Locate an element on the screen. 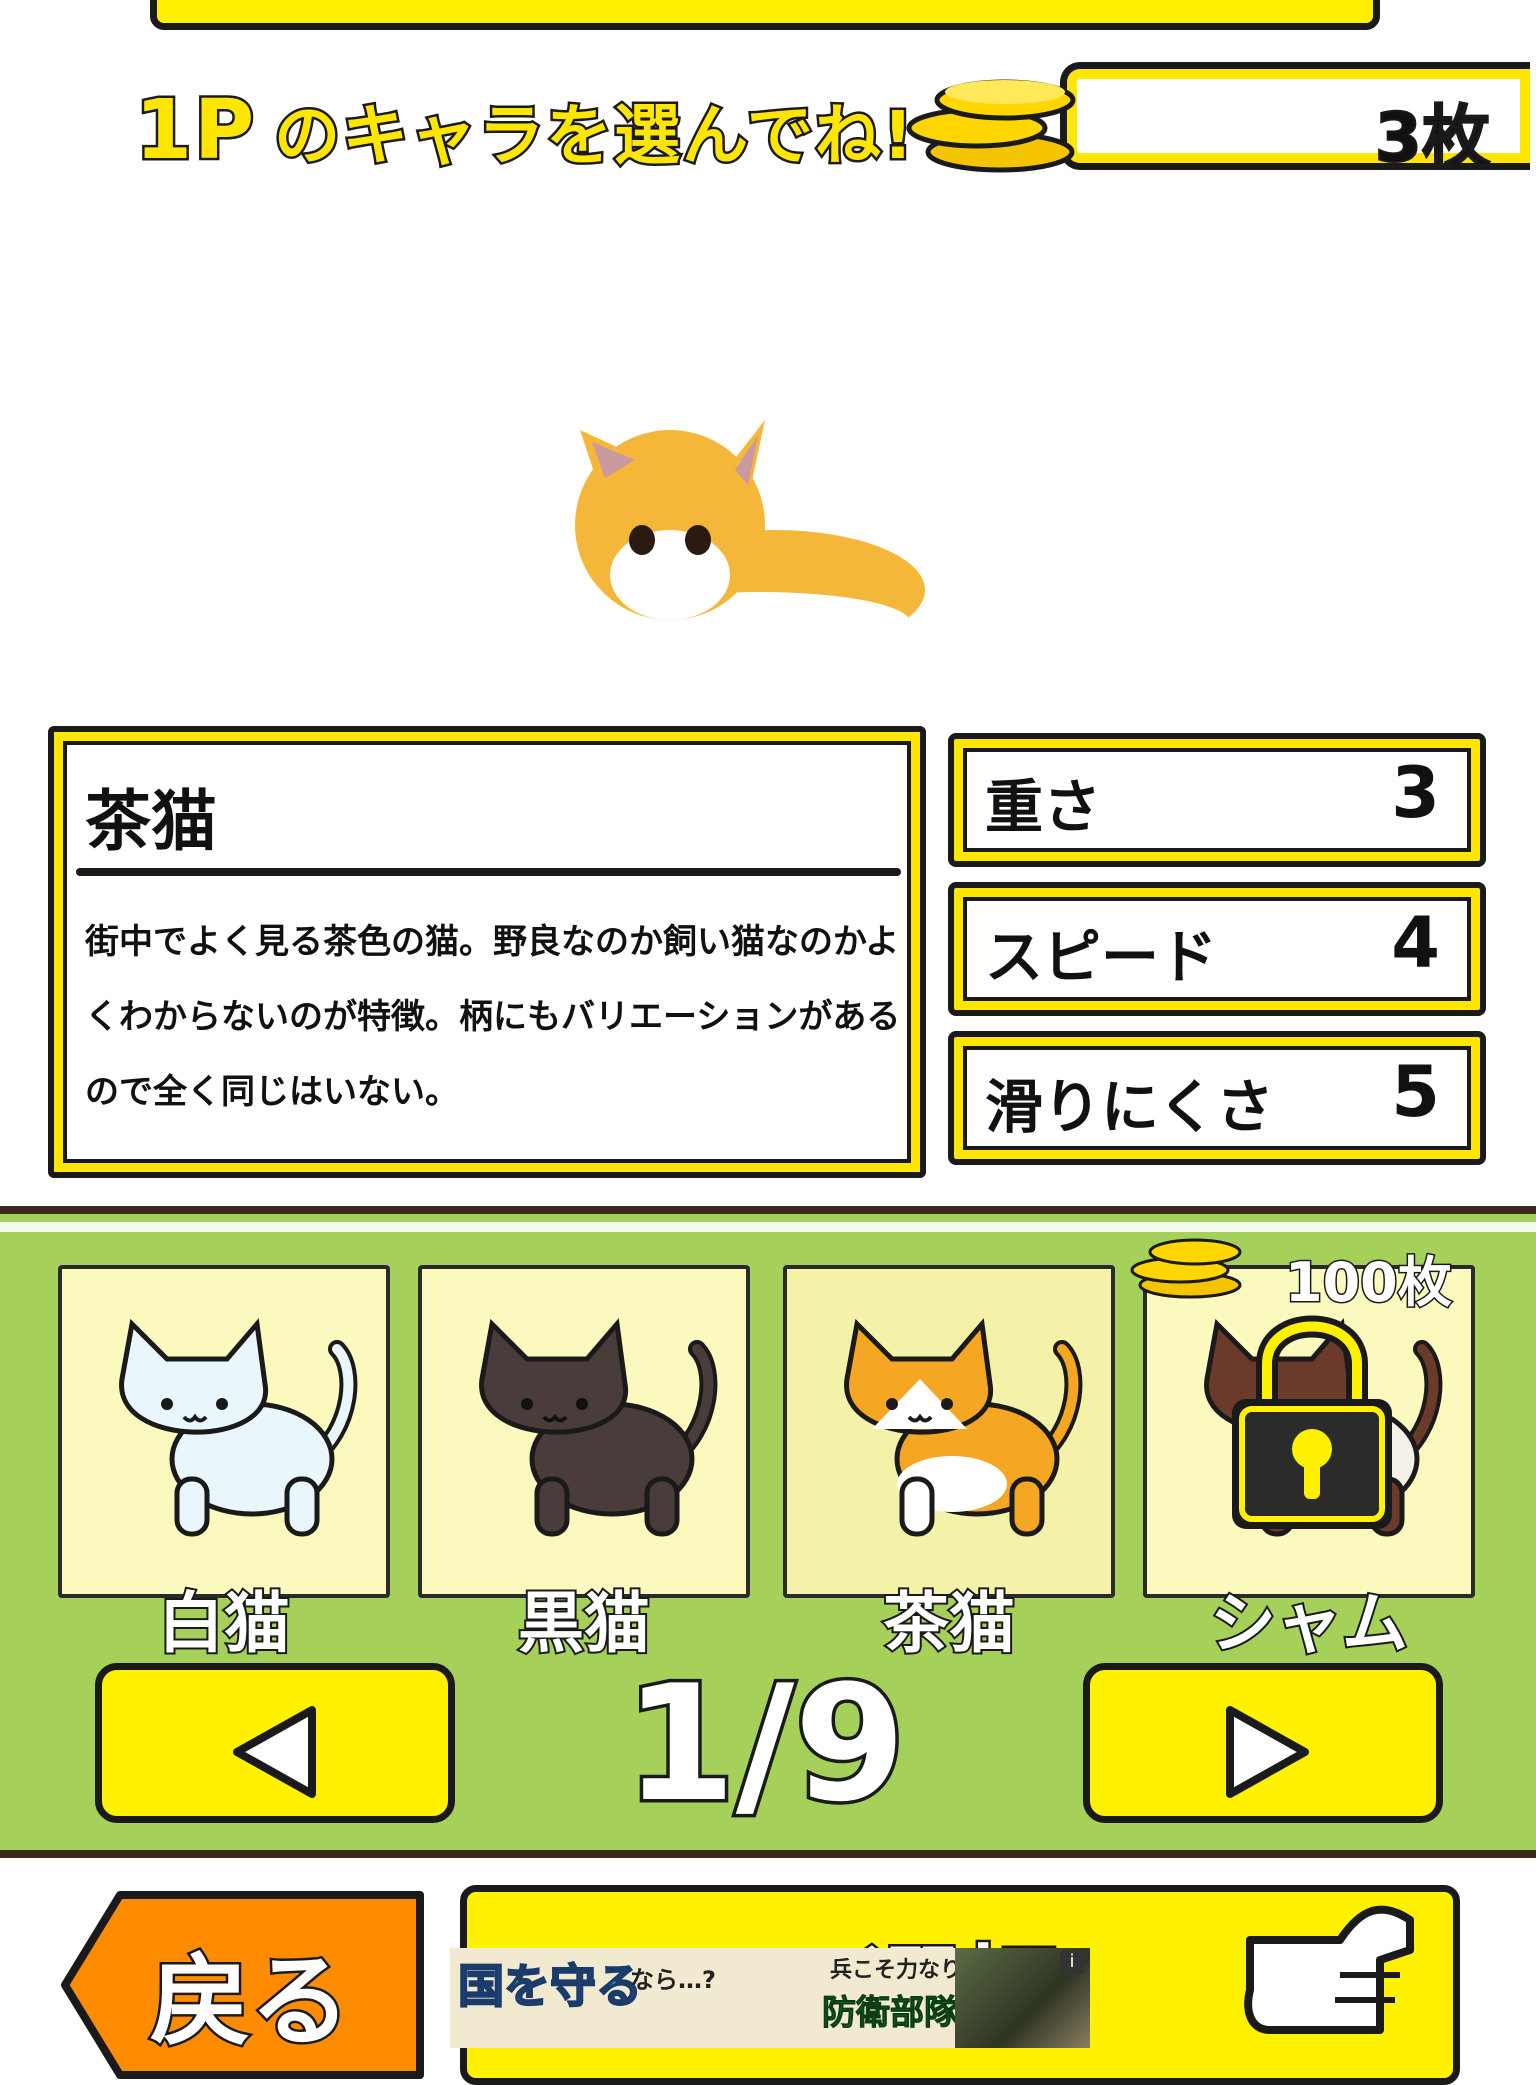 This screenshot has width=1536, height=2085. name-divider is located at coordinates (488, 872).